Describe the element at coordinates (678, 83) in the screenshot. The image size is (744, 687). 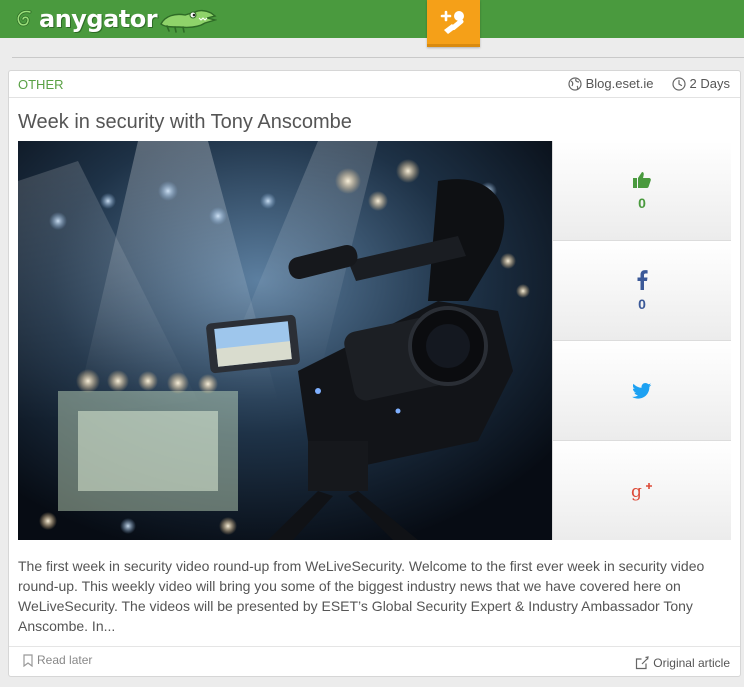
I see `clock-icon` at that location.